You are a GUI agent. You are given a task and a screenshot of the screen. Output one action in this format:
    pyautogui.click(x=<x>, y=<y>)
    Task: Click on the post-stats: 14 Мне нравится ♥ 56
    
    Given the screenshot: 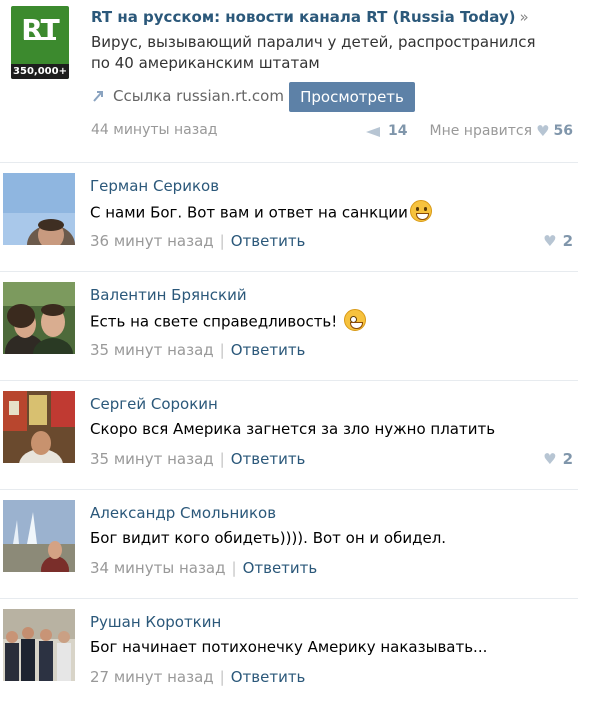 What is the action you would take?
    pyautogui.click(x=469, y=131)
    